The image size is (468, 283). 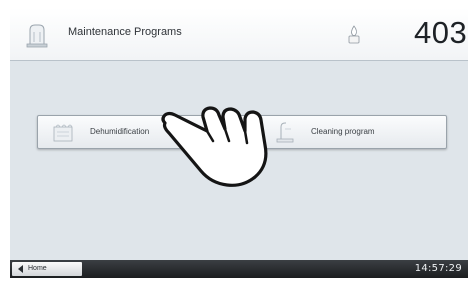 I want to click on dehumidification-icon, so click(x=63, y=133).